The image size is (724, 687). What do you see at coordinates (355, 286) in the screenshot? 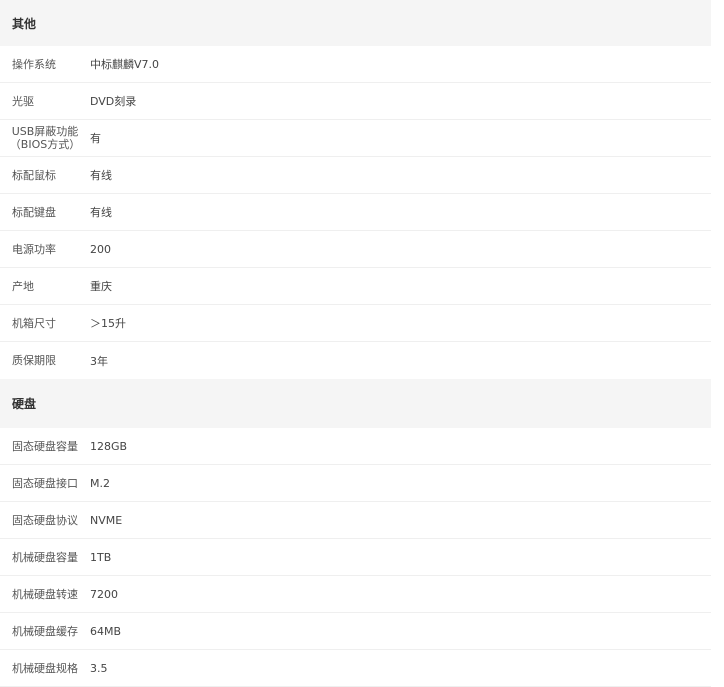
I see `spec-row-origin: 产地 重庆` at bounding box center [355, 286].